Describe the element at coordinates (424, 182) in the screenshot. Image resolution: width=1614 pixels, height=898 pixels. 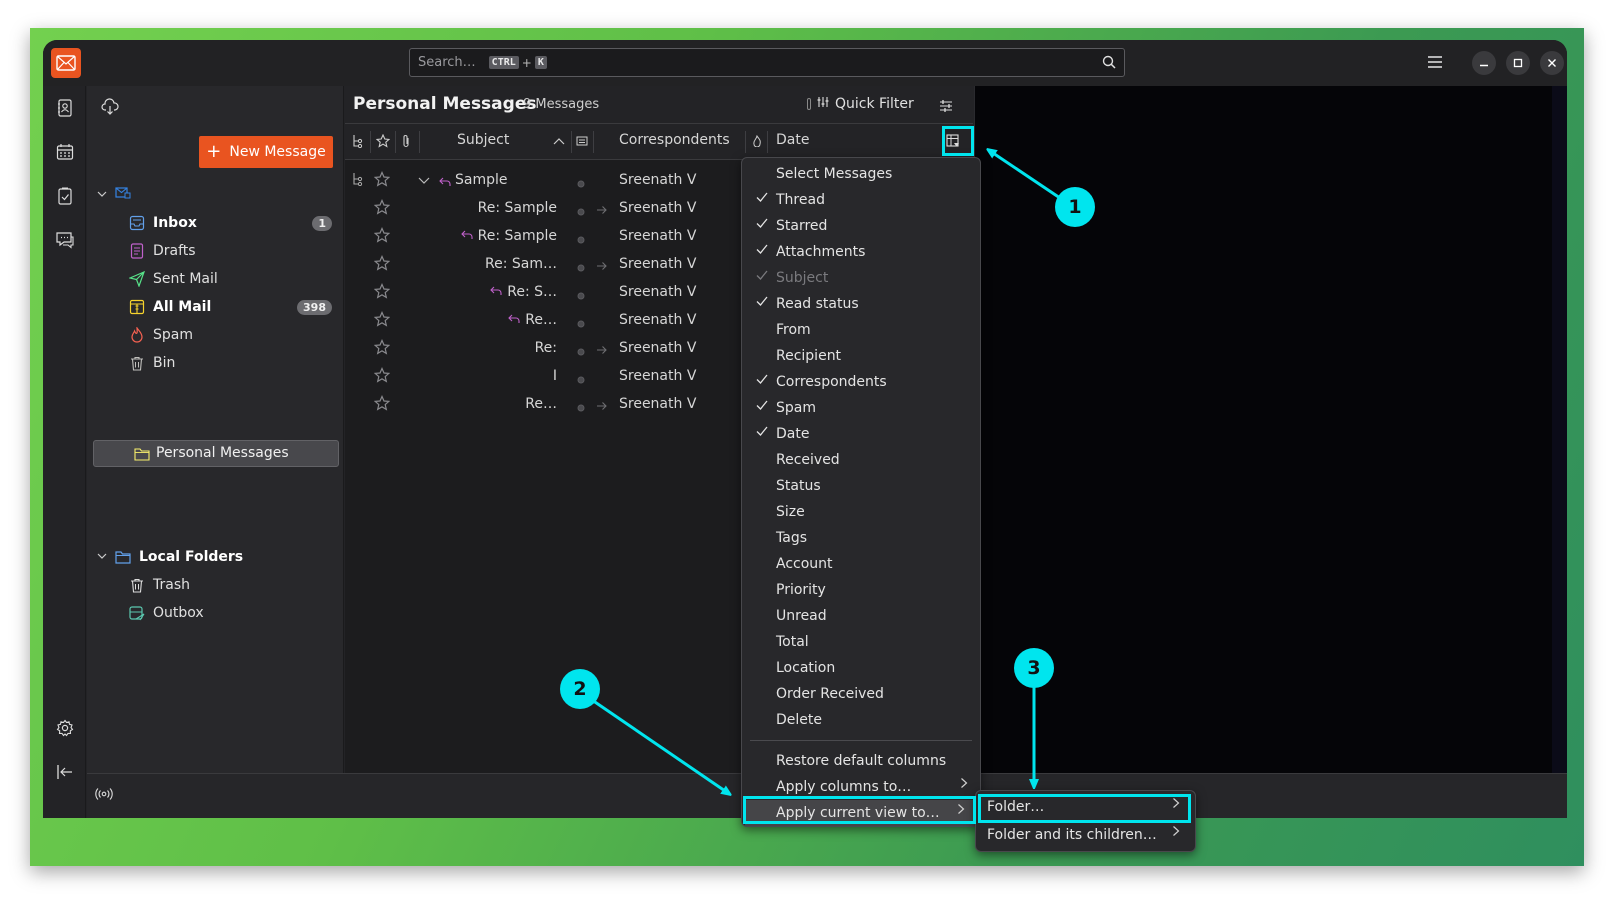
I see `thread-collapse-chevron-icon` at that location.